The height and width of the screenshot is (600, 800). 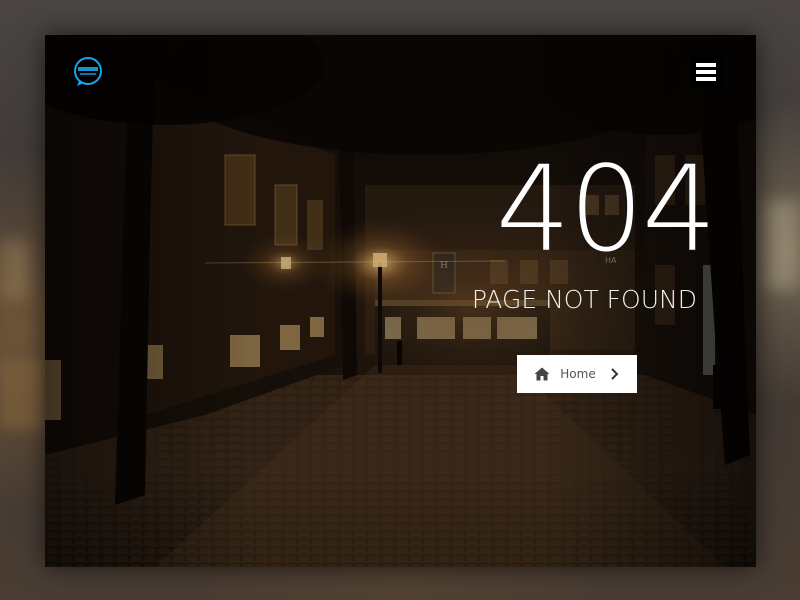 I want to click on home-icon, so click(x=542, y=374).